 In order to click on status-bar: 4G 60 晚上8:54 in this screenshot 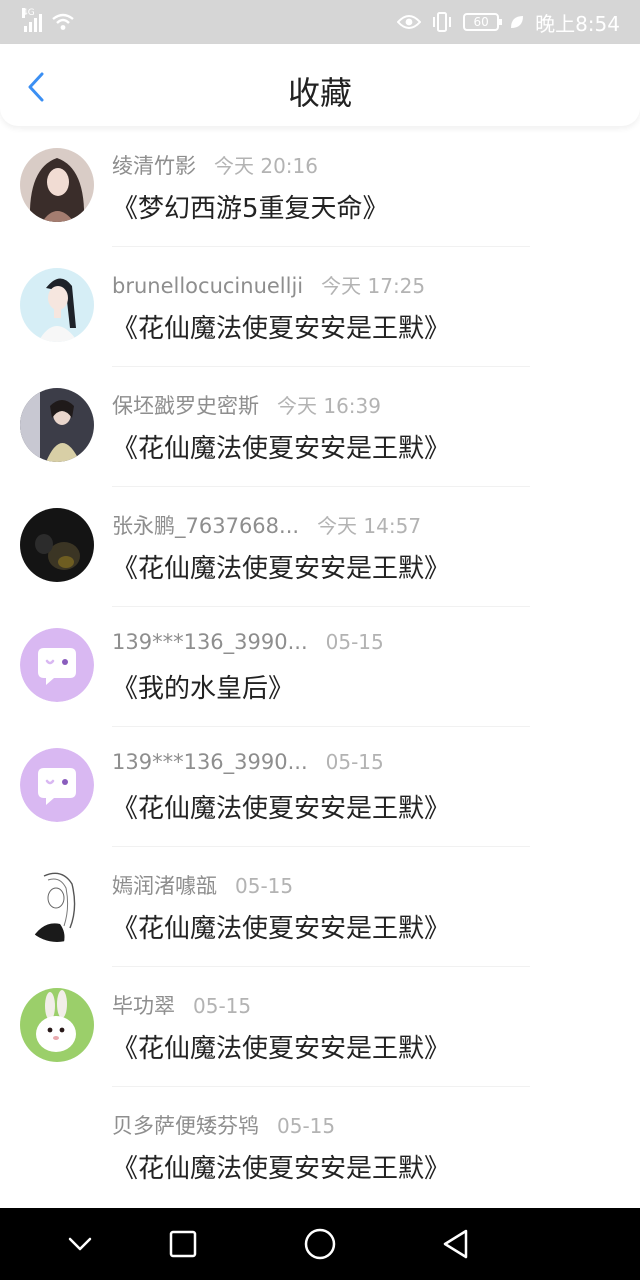, I will do `click(320, 22)`.